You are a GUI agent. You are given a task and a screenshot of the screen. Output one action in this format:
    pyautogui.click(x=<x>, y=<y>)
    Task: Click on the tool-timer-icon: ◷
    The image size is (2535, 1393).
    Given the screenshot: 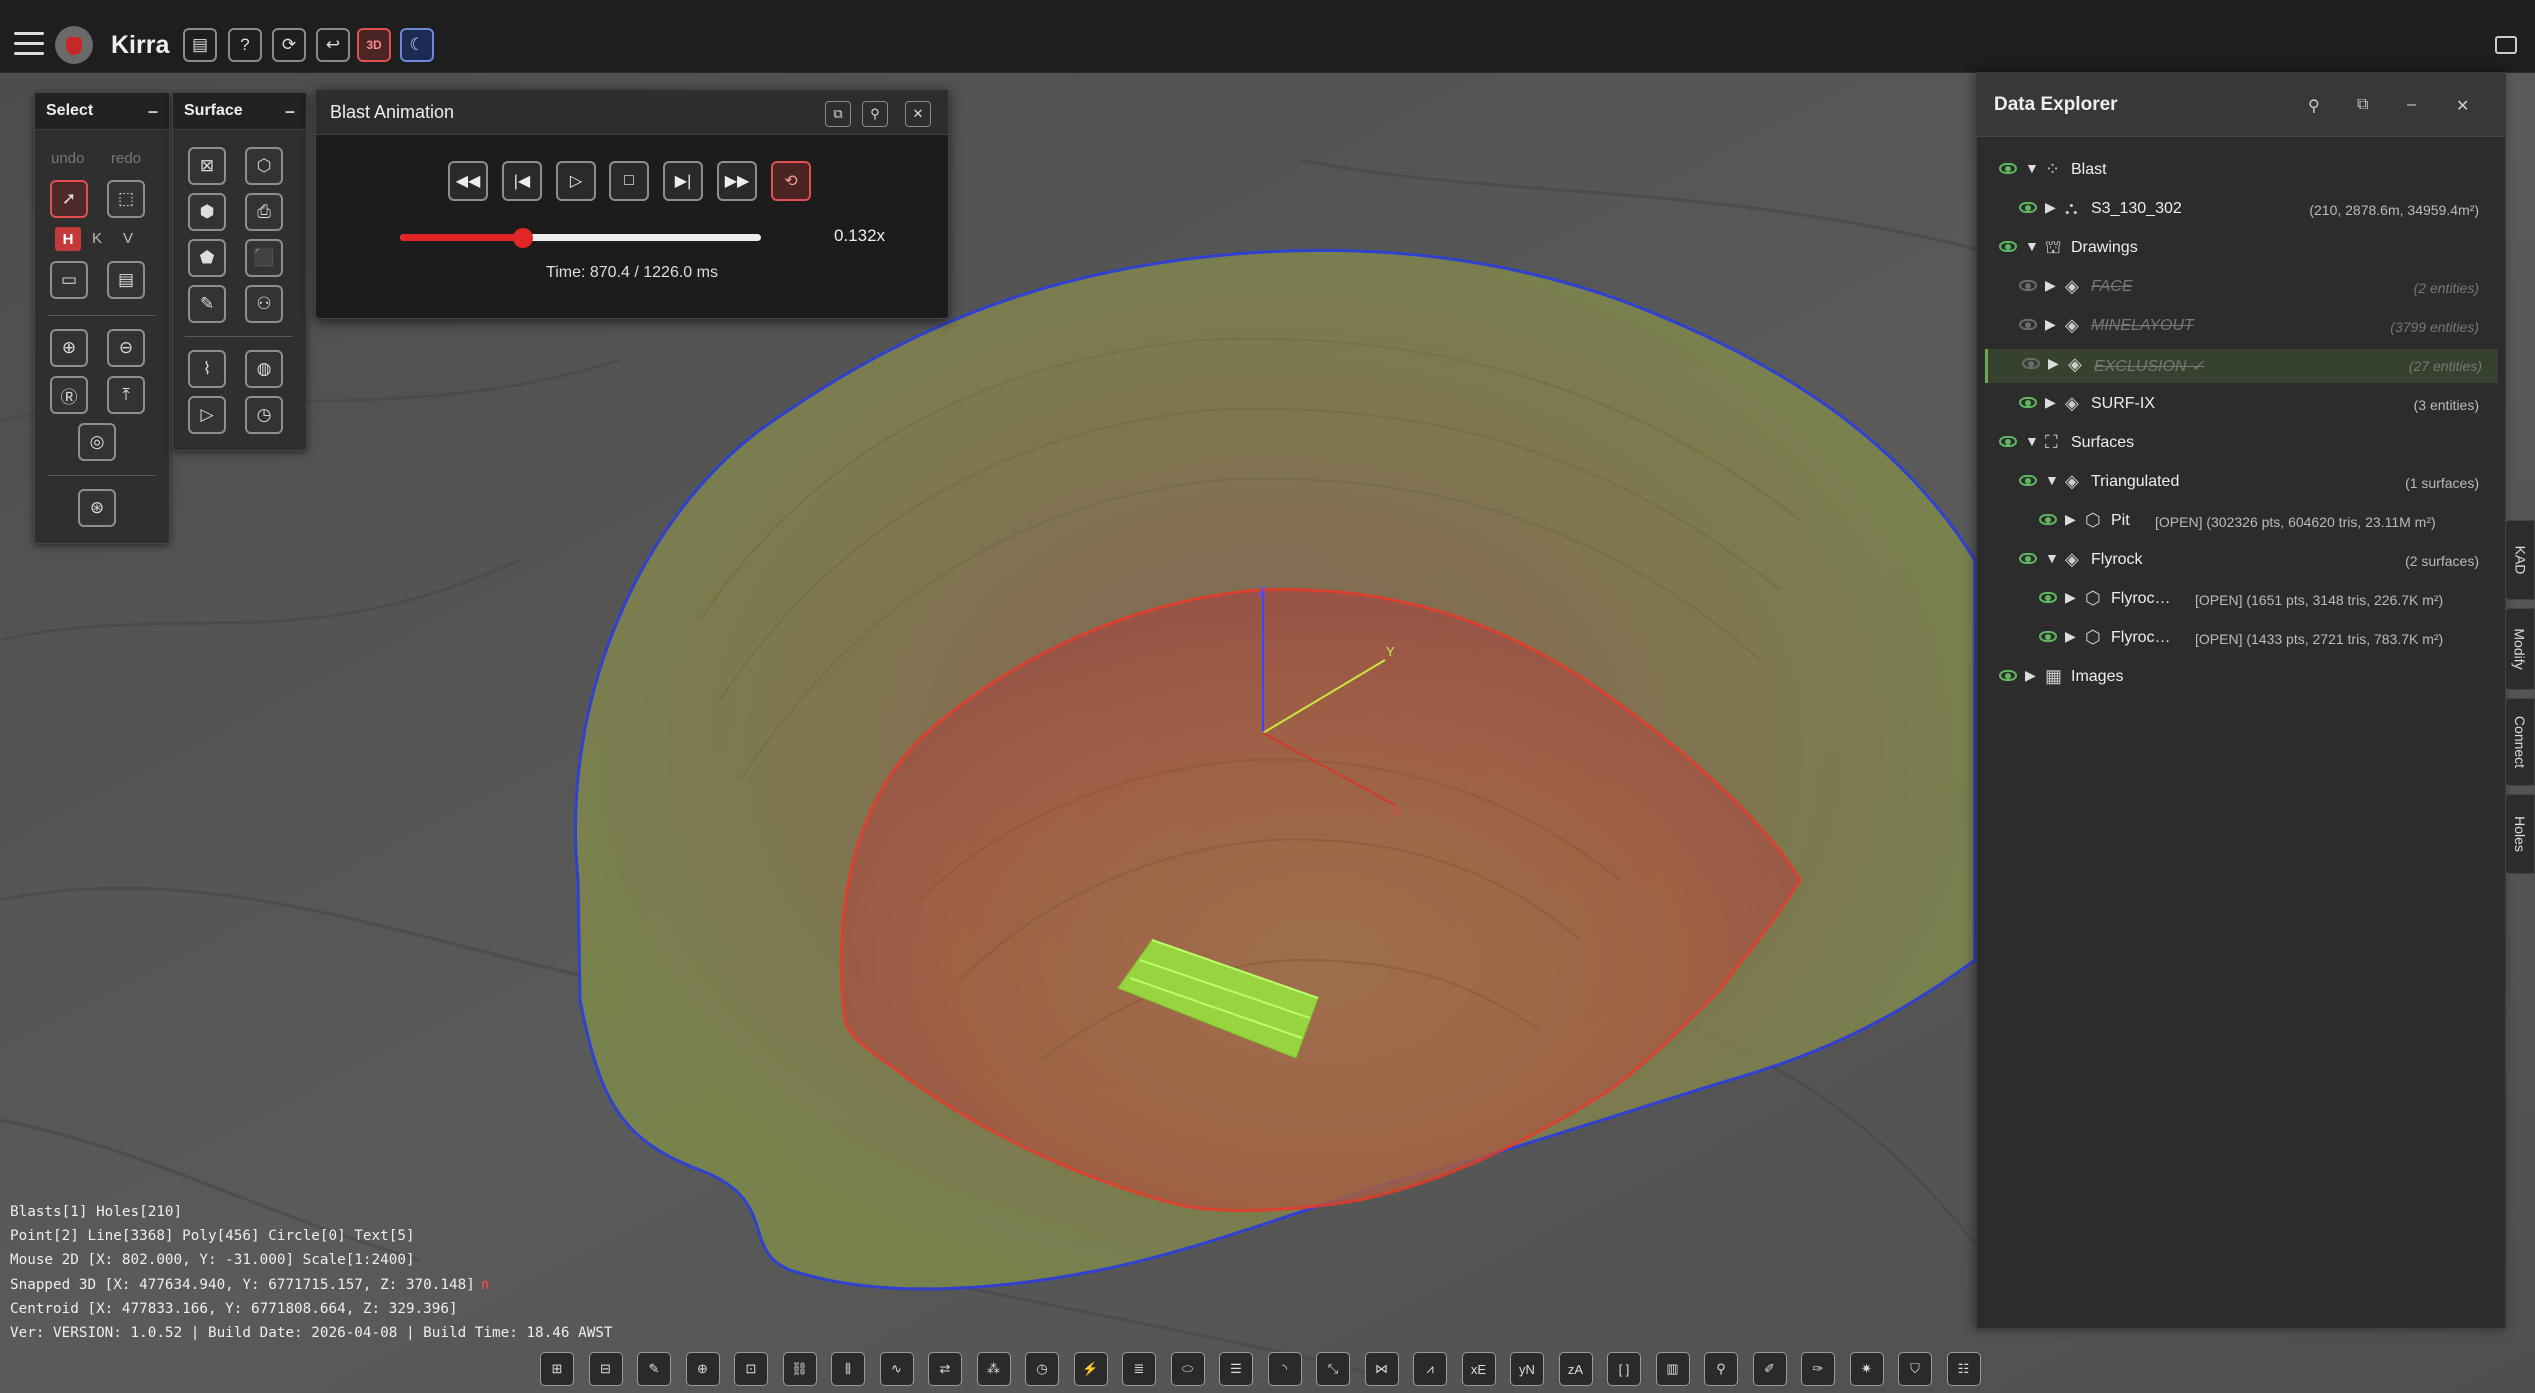 What is the action you would take?
    pyautogui.click(x=1042, y=1369)
    